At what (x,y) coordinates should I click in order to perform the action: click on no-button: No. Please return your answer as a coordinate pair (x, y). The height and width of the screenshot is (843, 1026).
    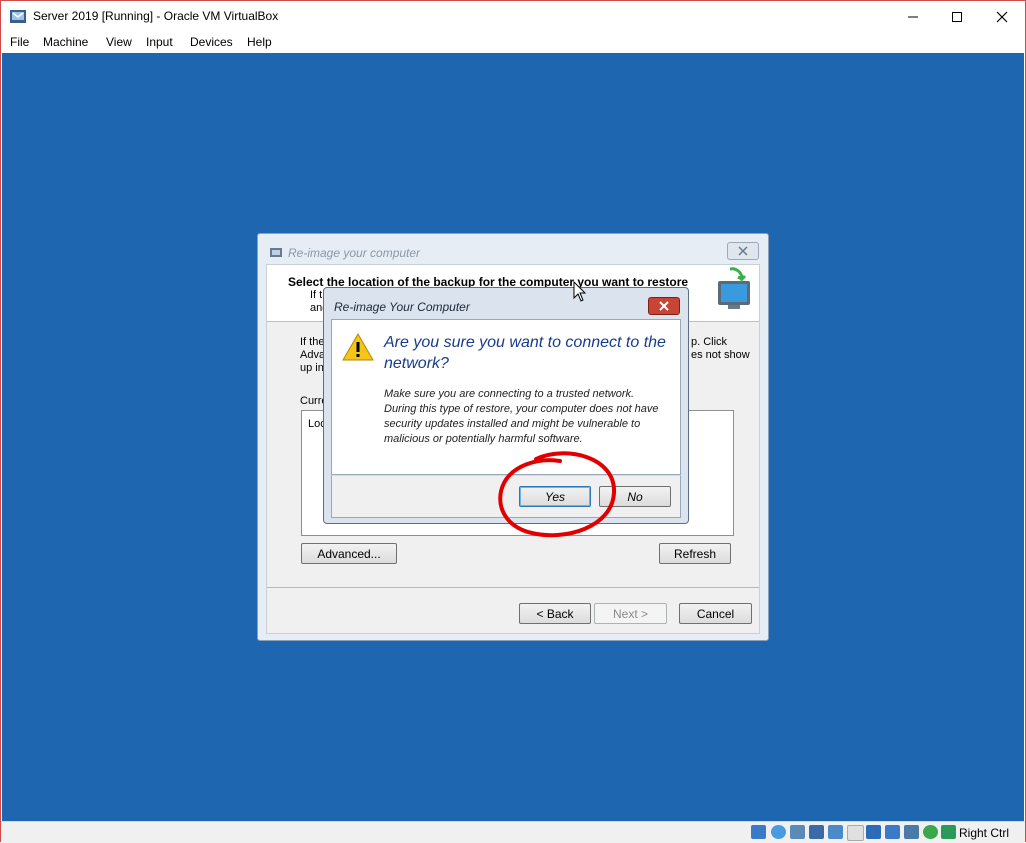
    Looking at the image, I should click on (635, 496).